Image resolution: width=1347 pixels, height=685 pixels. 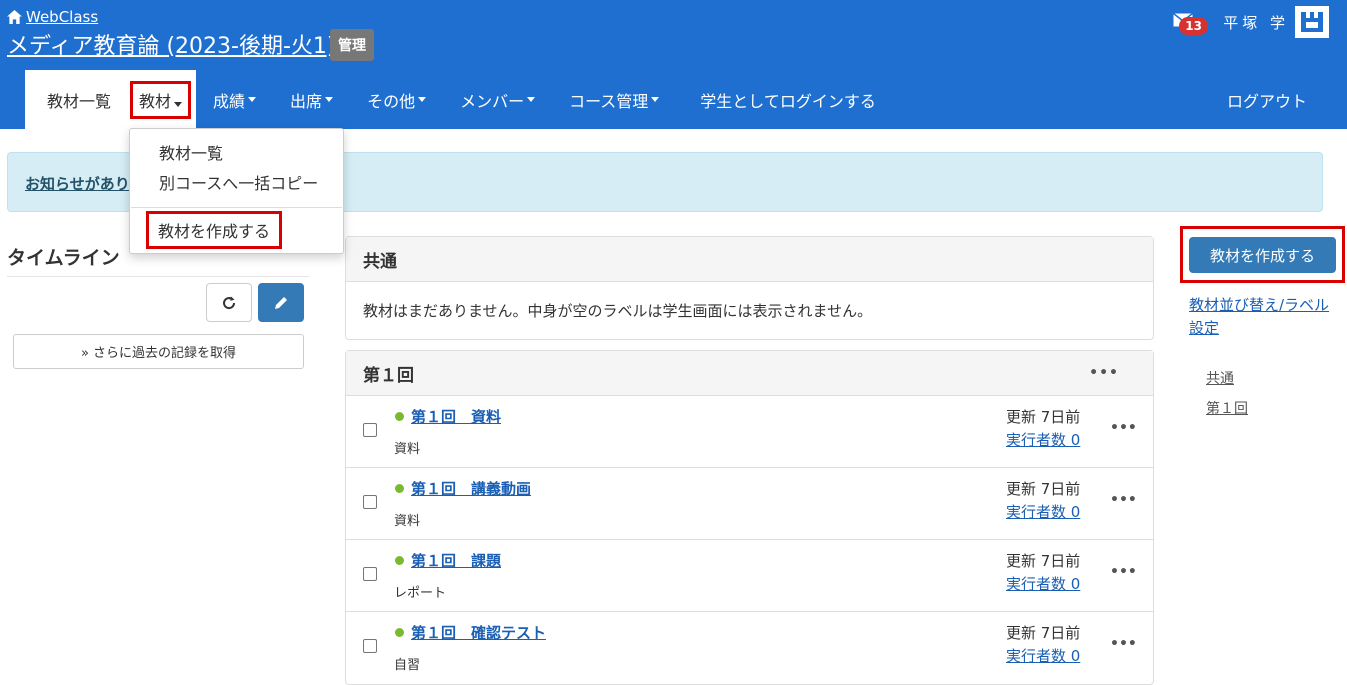 I want to click on refresh-button, so click(x=229, y=302).